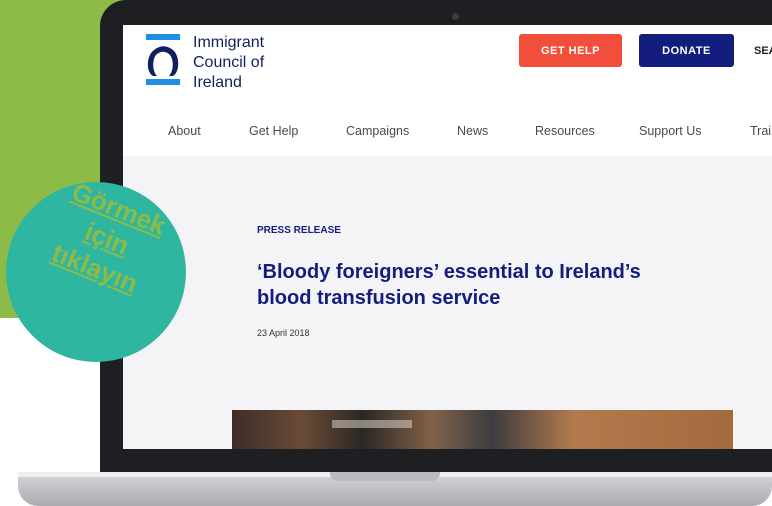  I want to click on donate-button: DONATE, so click(686, 50).